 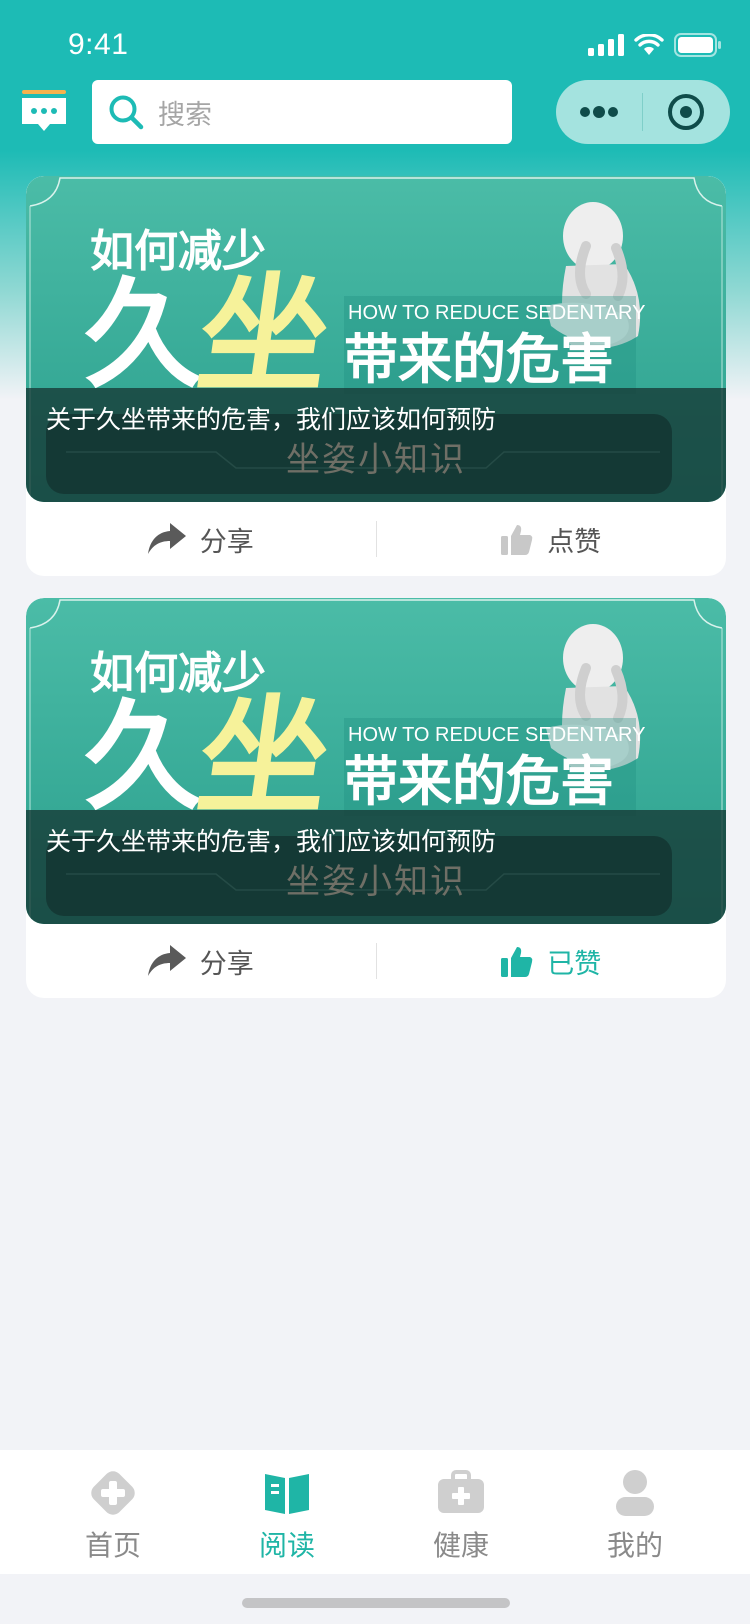 I want to click on message-button, so click(x=44, y=113).